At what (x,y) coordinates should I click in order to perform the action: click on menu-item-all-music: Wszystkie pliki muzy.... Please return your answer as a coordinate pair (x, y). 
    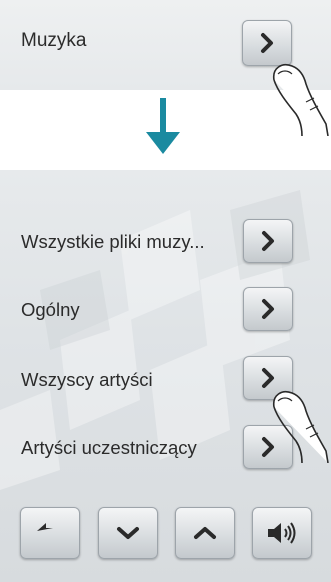
    Looking at the image, I should click on (113, 242).